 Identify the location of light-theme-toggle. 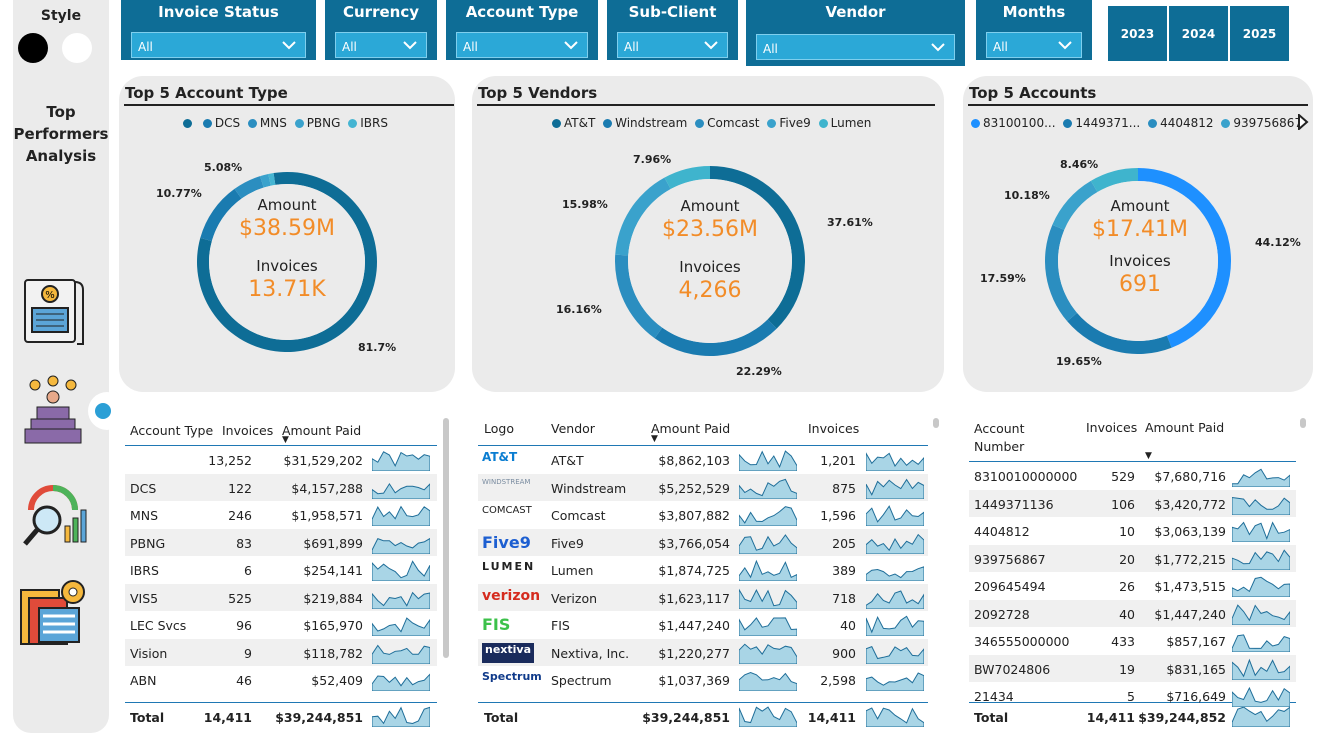
(77, 48).